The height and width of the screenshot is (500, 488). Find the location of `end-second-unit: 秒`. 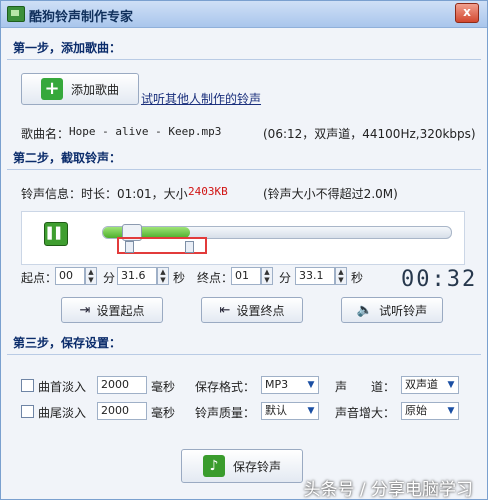

end-second-unit: 秒 is located at coordinates (357, 278).